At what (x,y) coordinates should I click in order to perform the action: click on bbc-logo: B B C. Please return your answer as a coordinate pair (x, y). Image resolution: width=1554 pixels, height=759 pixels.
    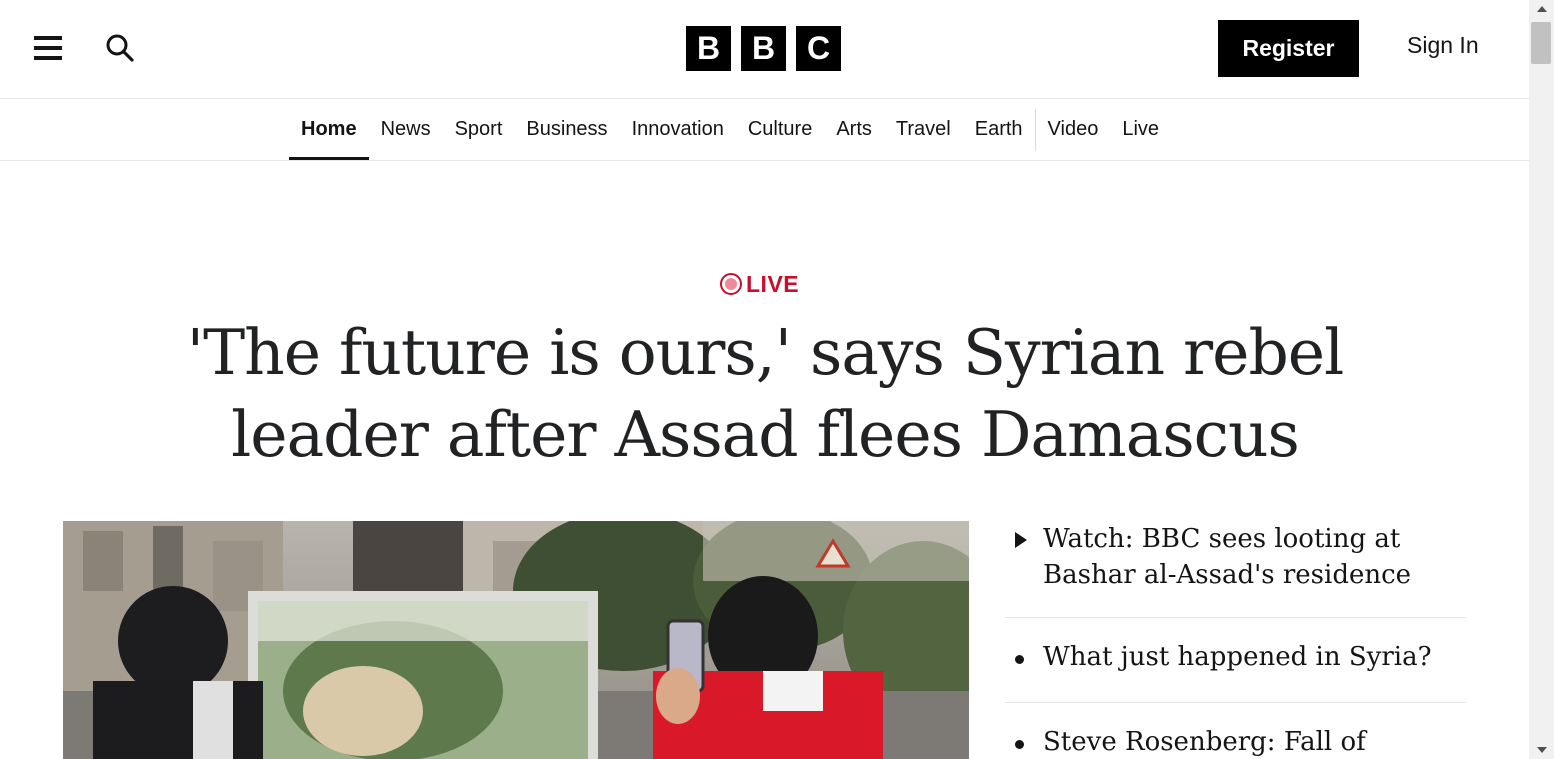
    Looking at the image, I should click on (763, 48).